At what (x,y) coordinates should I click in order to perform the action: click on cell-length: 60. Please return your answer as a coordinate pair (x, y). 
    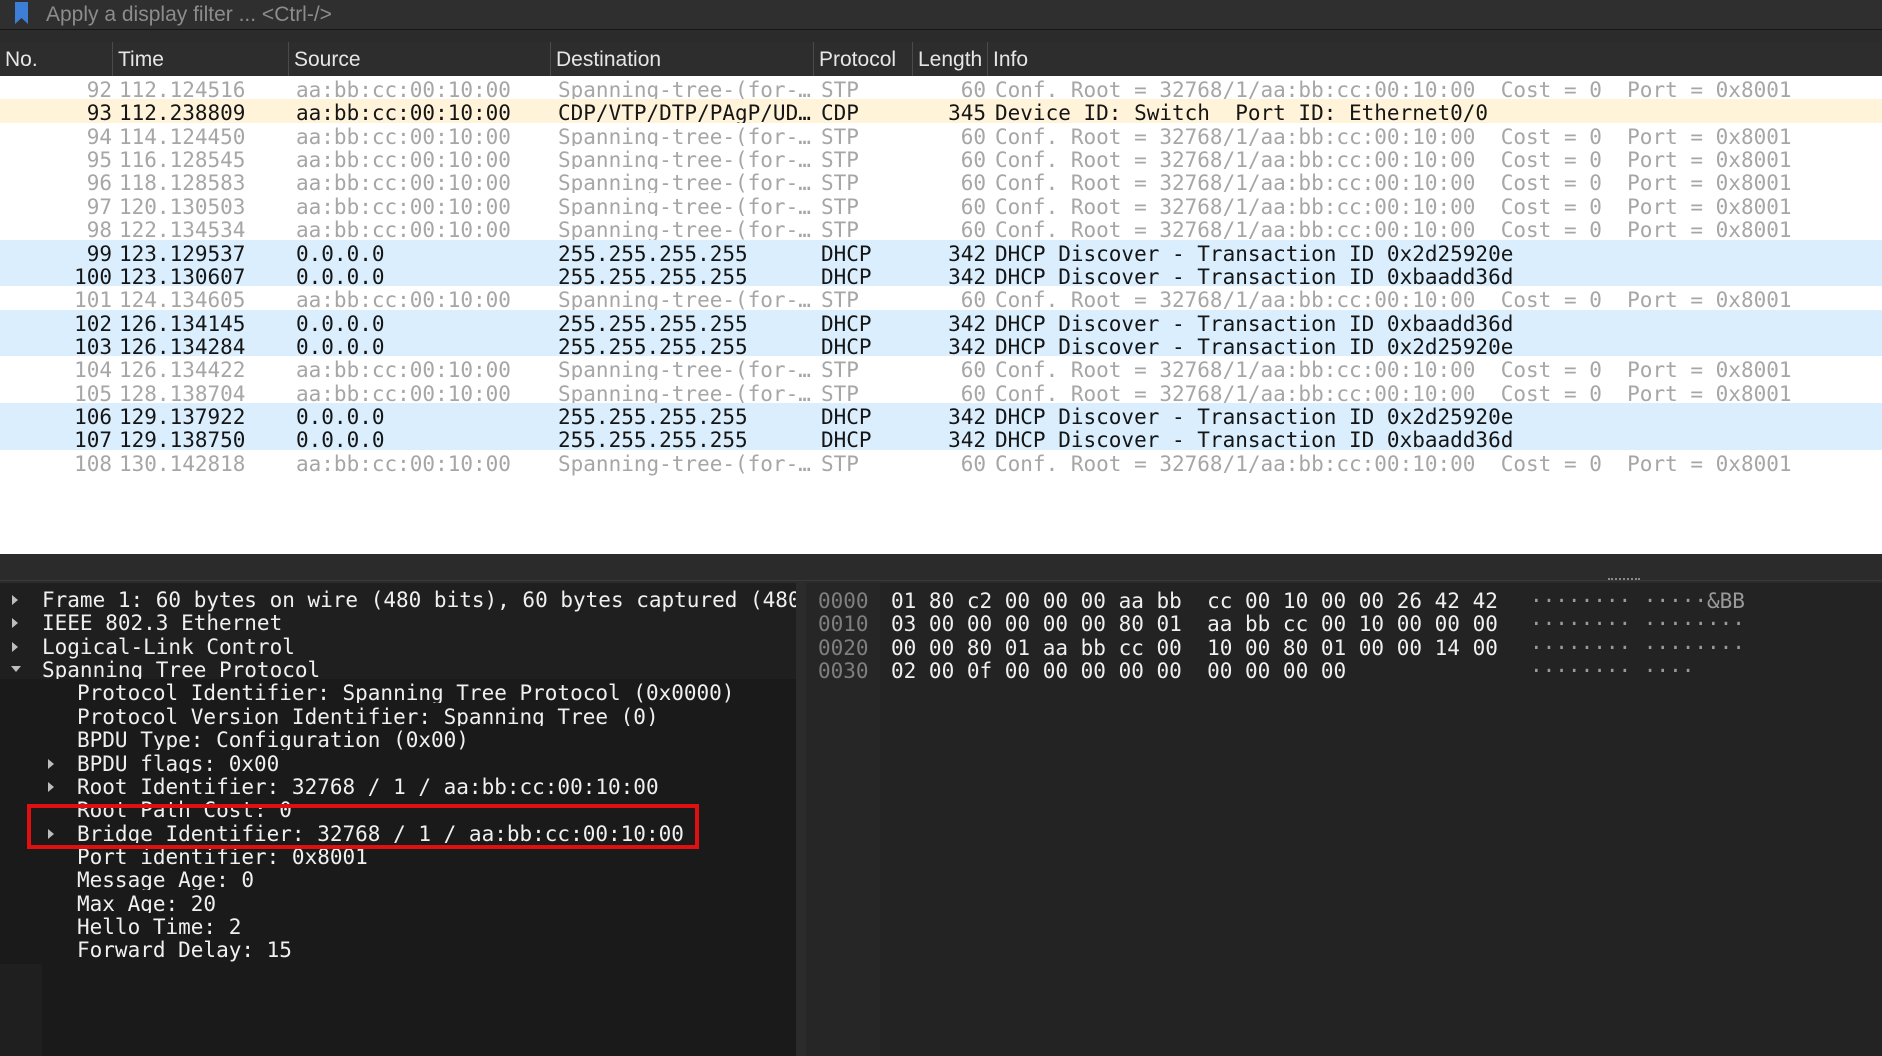
    Looking at the image, I should click on (973, 463).